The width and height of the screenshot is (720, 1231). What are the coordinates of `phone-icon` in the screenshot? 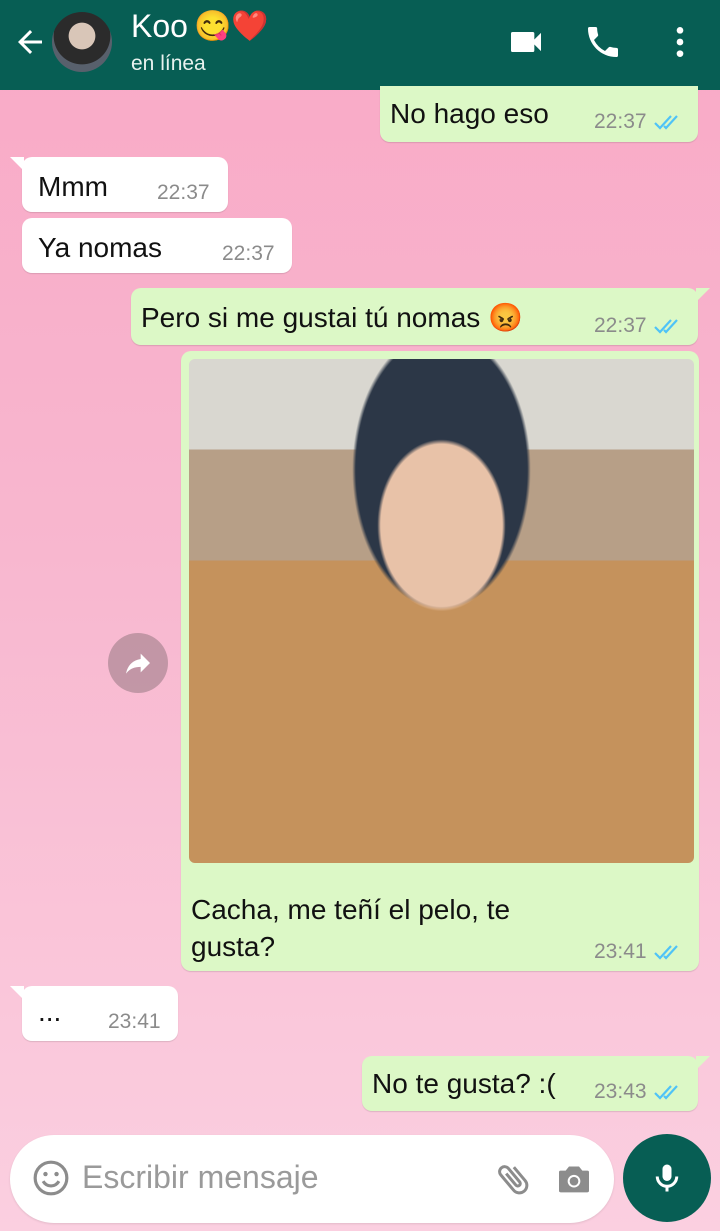 It's located at (603, 42).